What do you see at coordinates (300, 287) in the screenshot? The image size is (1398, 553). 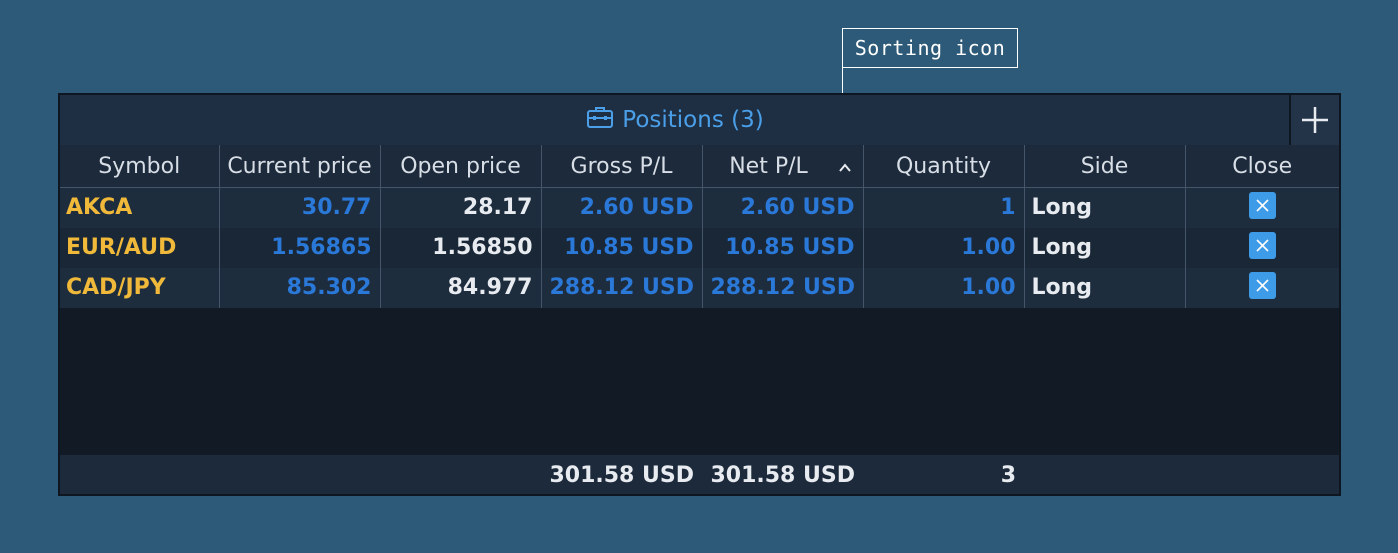 I see `cell-current-price: 85.302` at bounding box center [300, 287].